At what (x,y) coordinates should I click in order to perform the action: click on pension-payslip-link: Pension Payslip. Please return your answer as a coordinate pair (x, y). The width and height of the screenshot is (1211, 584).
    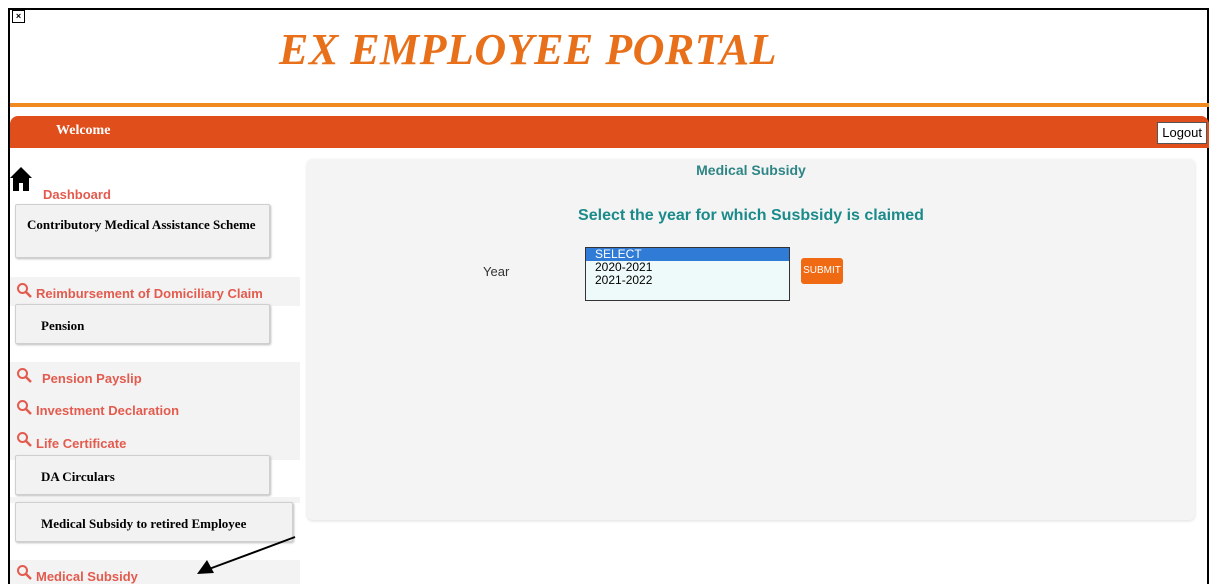
    Looking at the image, I should click on (92, 378).